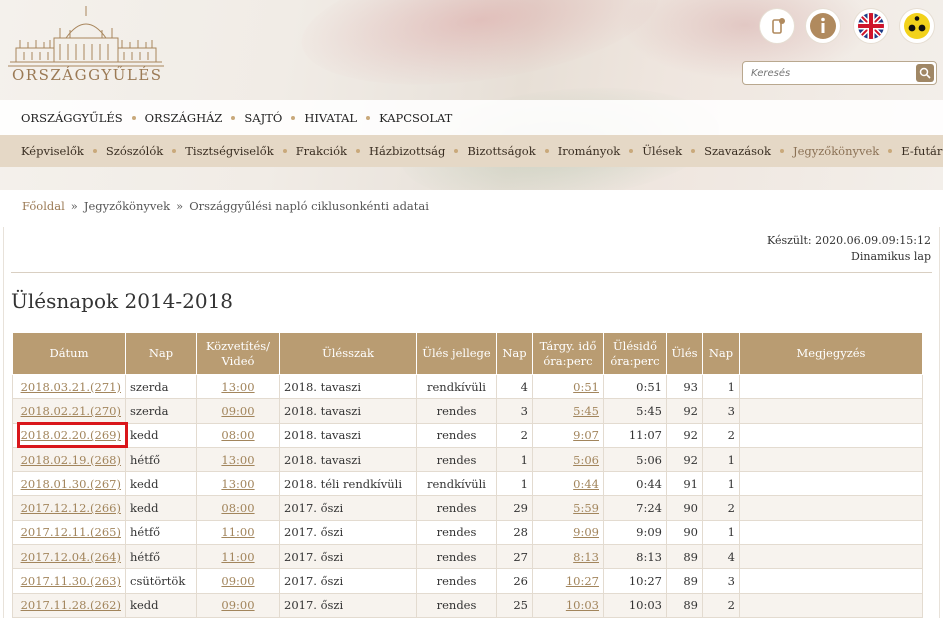 The width and height of the screenshot is (943, 618). What do you see at coordinates (635, 411) in the screenshot?
I see `cell-session-time: 5:45` at bounding box center [635, 411].